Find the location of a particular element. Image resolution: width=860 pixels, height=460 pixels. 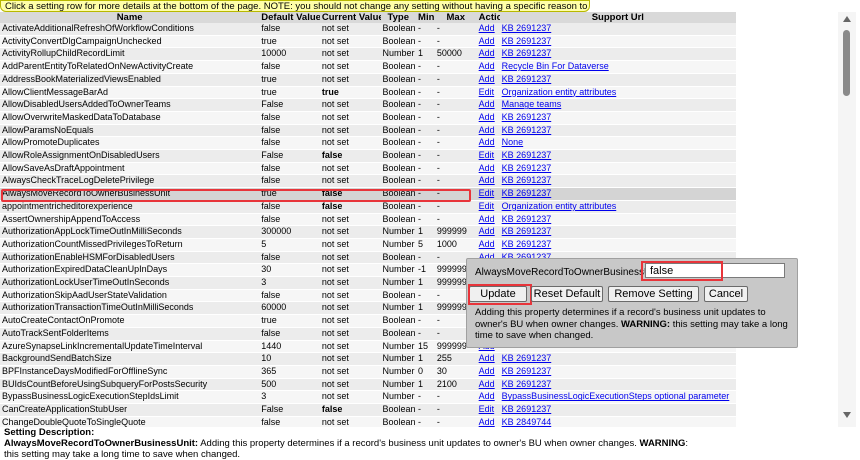

support-url-link-td: Manage teams is located at coordinates (617, 105).